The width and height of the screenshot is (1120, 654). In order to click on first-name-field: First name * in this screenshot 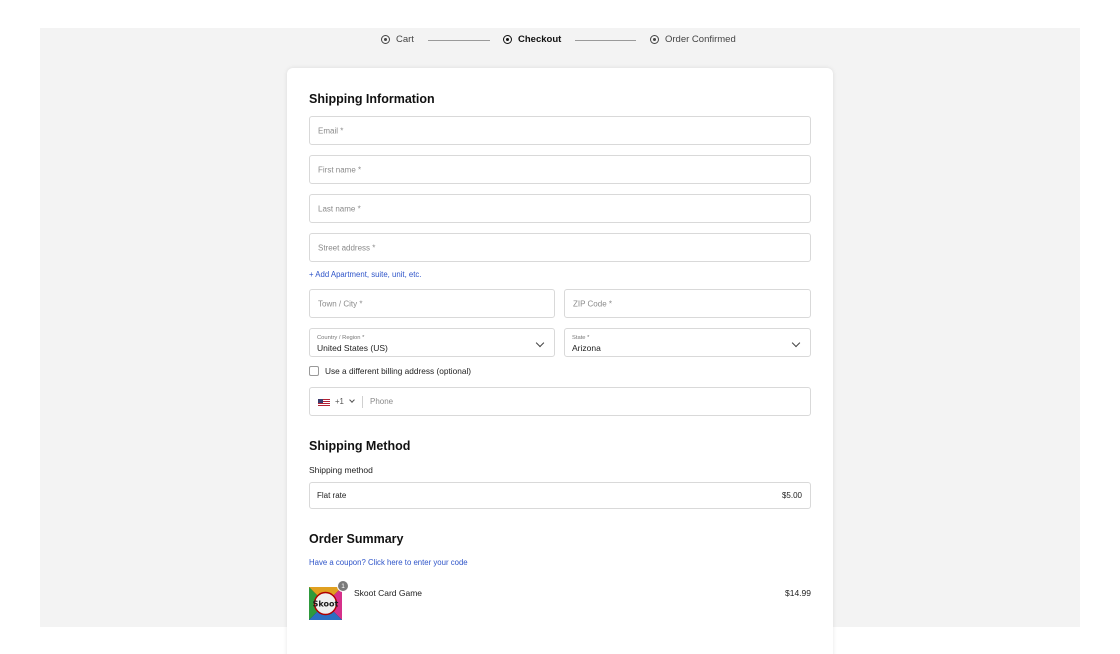, I will do `click(560, 169)`.